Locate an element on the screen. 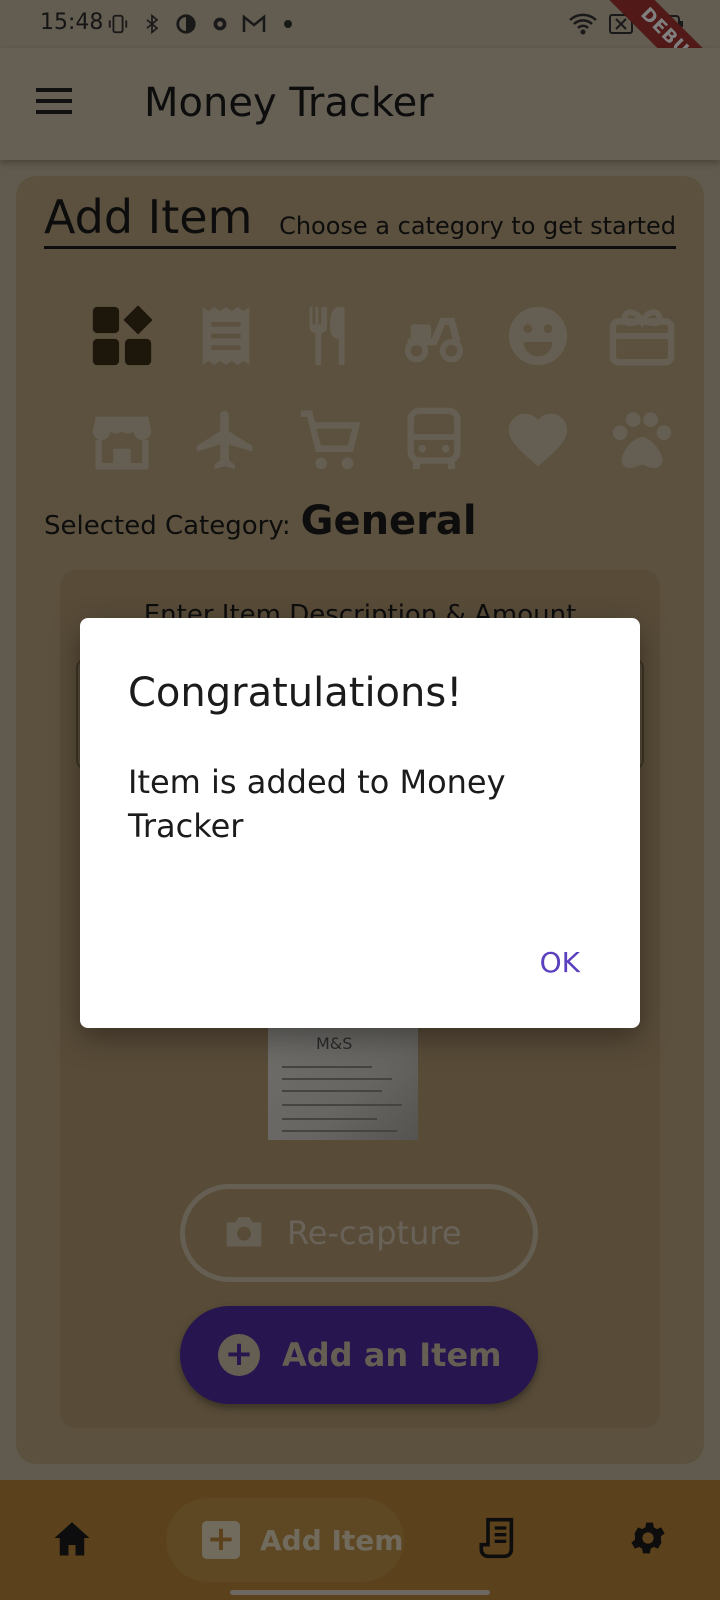 This screenshot has width=720, height=1600. dialog-ok-button: OK is located at coordinates (560, 962).